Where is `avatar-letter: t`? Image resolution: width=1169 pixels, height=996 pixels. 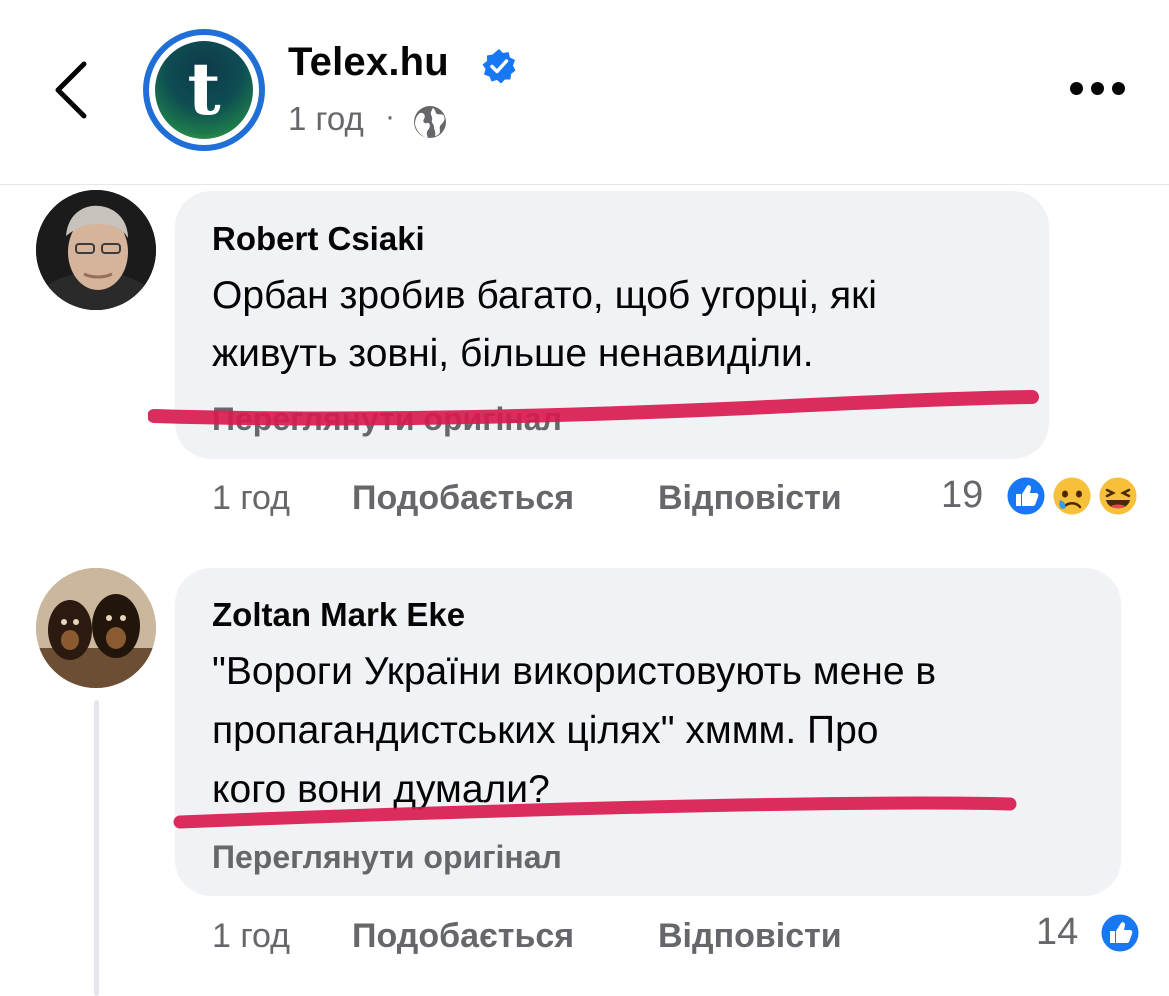
avatar-letter: t is located at coordinates (204, 88).